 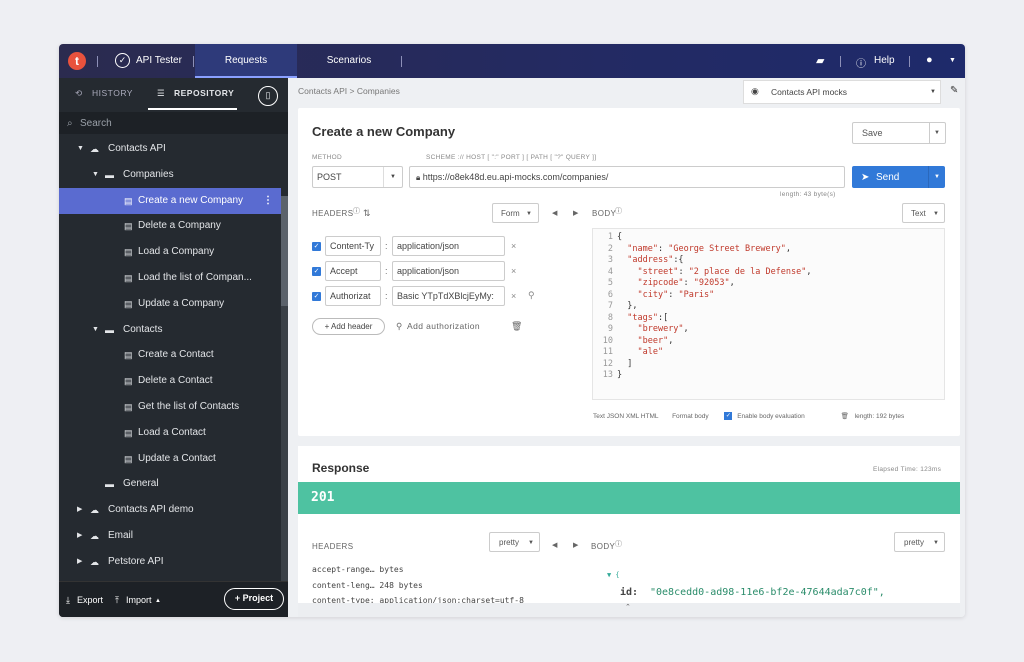 I want to click on add-header-button: + Add header, so click(x=348, y=326).